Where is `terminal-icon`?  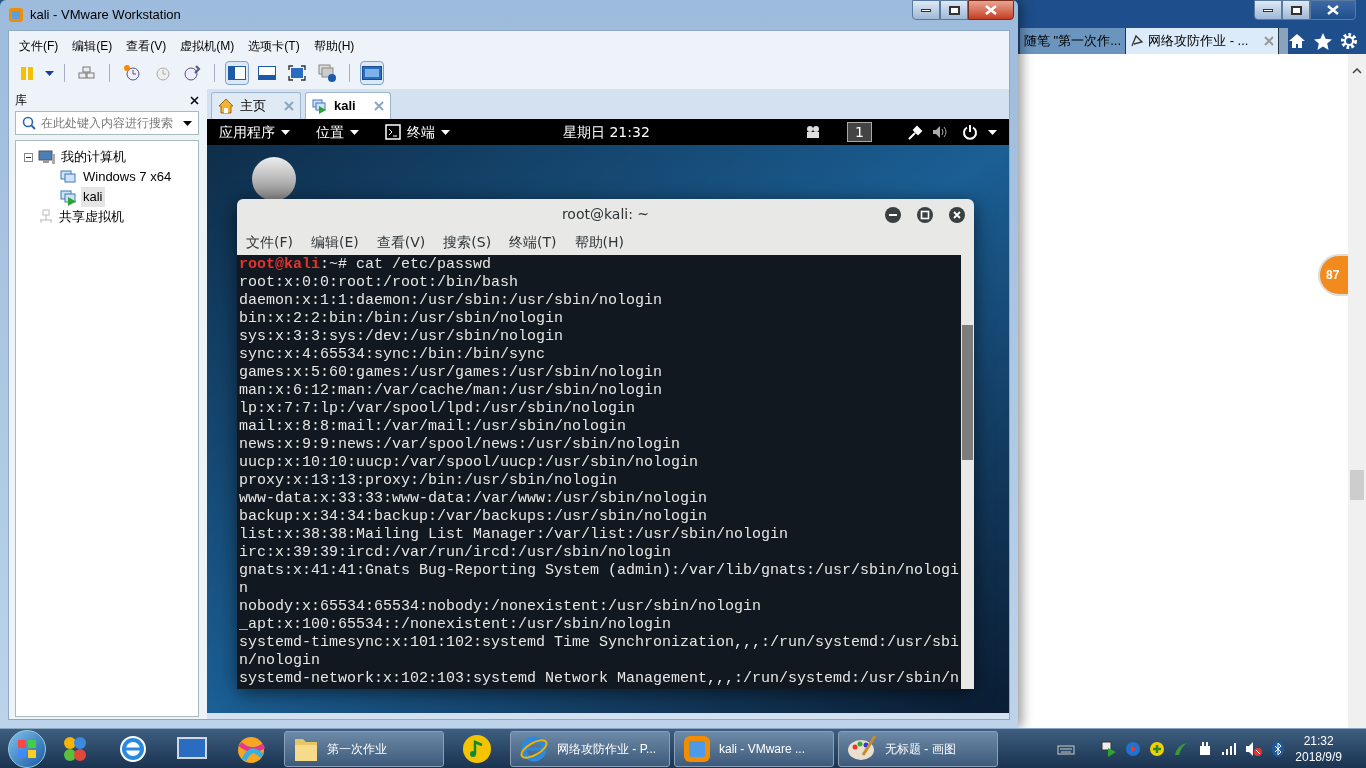 terminal-icon is located at coordinates (393, 132).